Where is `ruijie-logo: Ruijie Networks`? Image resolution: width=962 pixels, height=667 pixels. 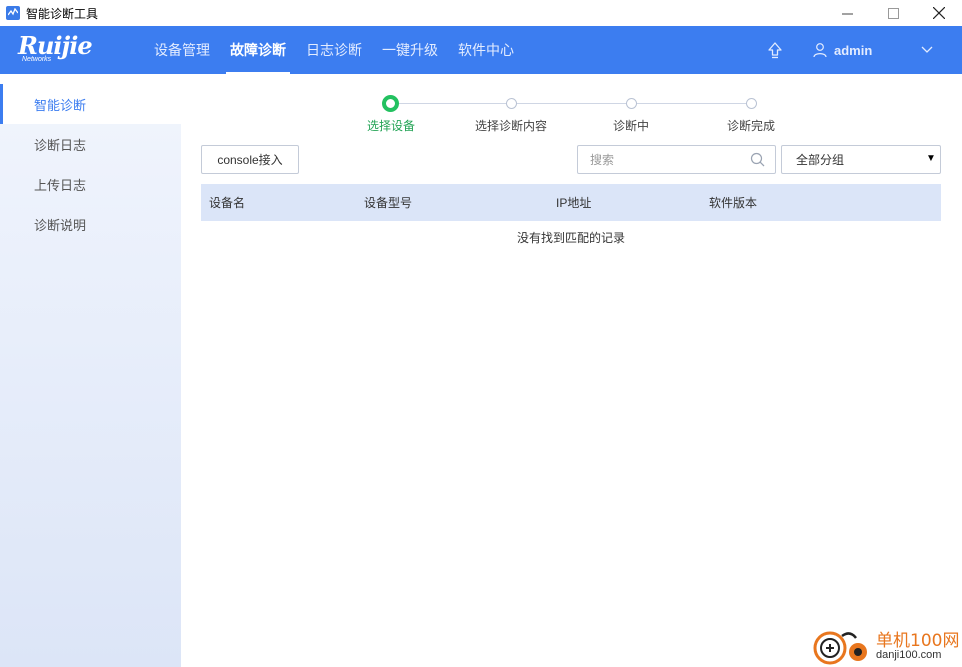
ruijie-logo: Ruijie Networks is located at coordinates (63, 51).